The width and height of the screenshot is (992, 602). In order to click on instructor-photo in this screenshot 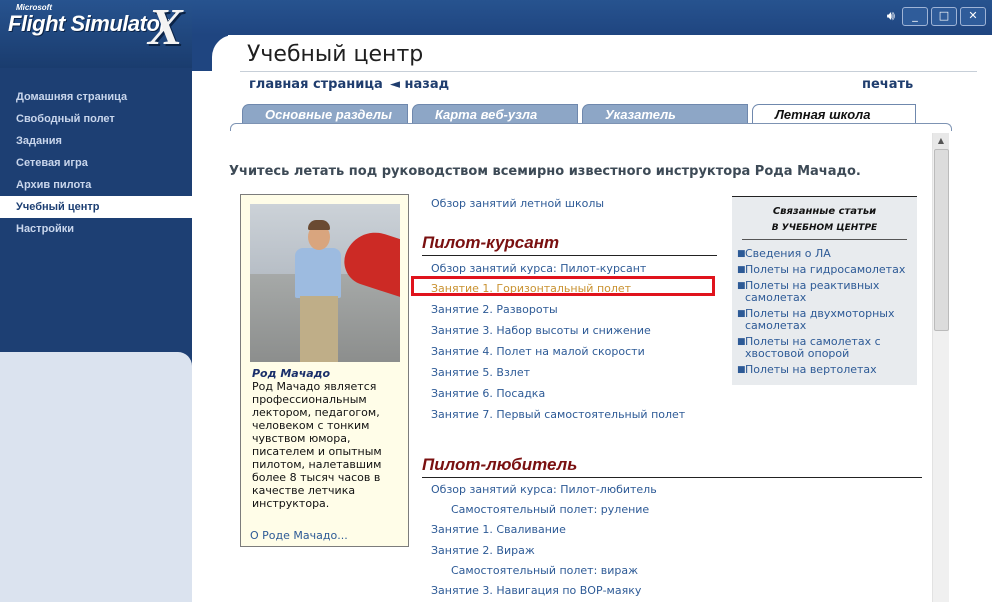, I will do `click(325, 283)`.